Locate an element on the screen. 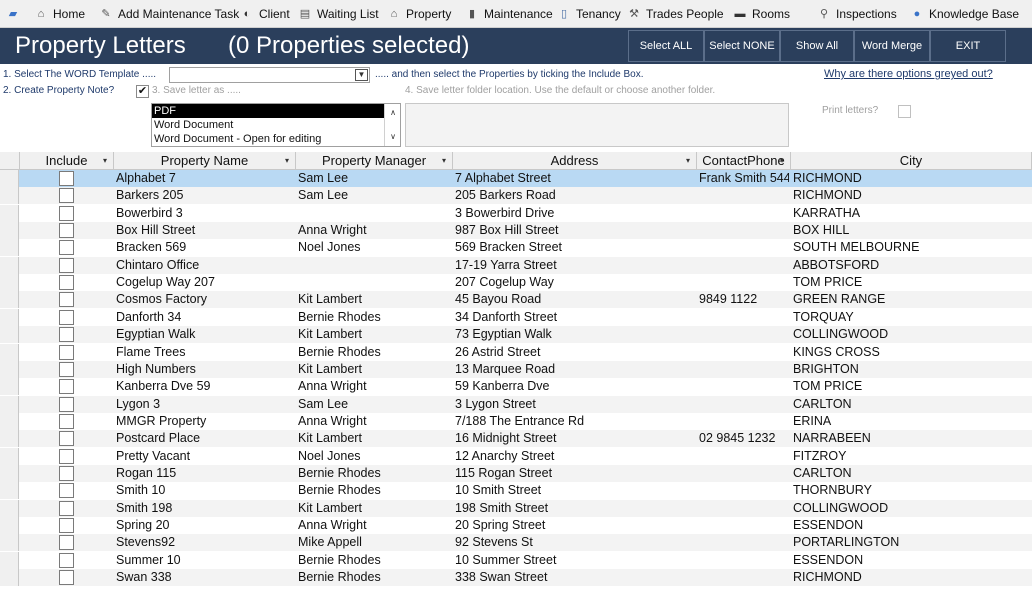 Image resolution: width=1032 pixels, height=590 pixels. folder-location-field is located at coordinates (597, 125).